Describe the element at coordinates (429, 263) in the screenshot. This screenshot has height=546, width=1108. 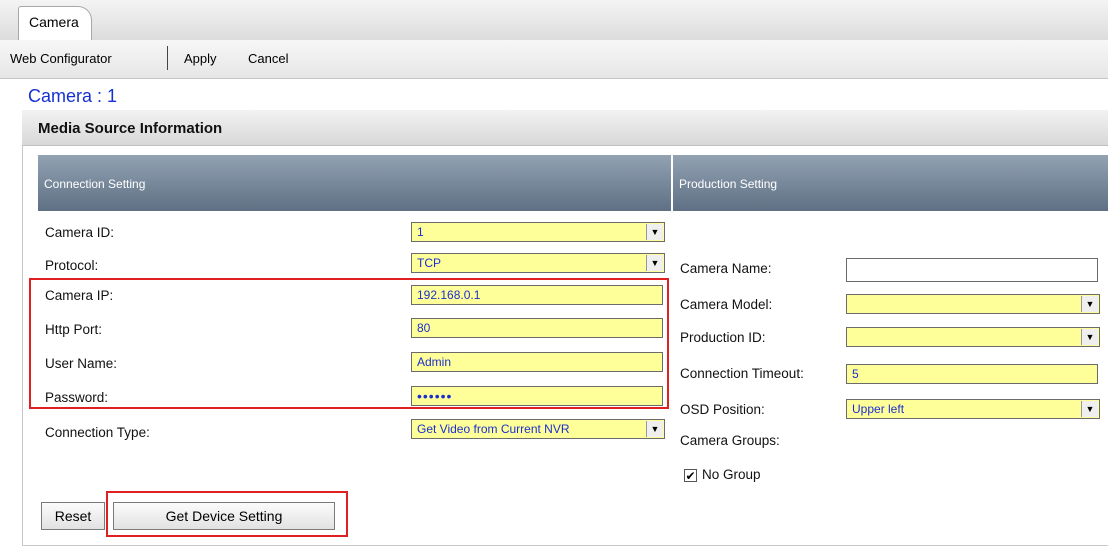
I see `protocol-value: TCP` at that location.